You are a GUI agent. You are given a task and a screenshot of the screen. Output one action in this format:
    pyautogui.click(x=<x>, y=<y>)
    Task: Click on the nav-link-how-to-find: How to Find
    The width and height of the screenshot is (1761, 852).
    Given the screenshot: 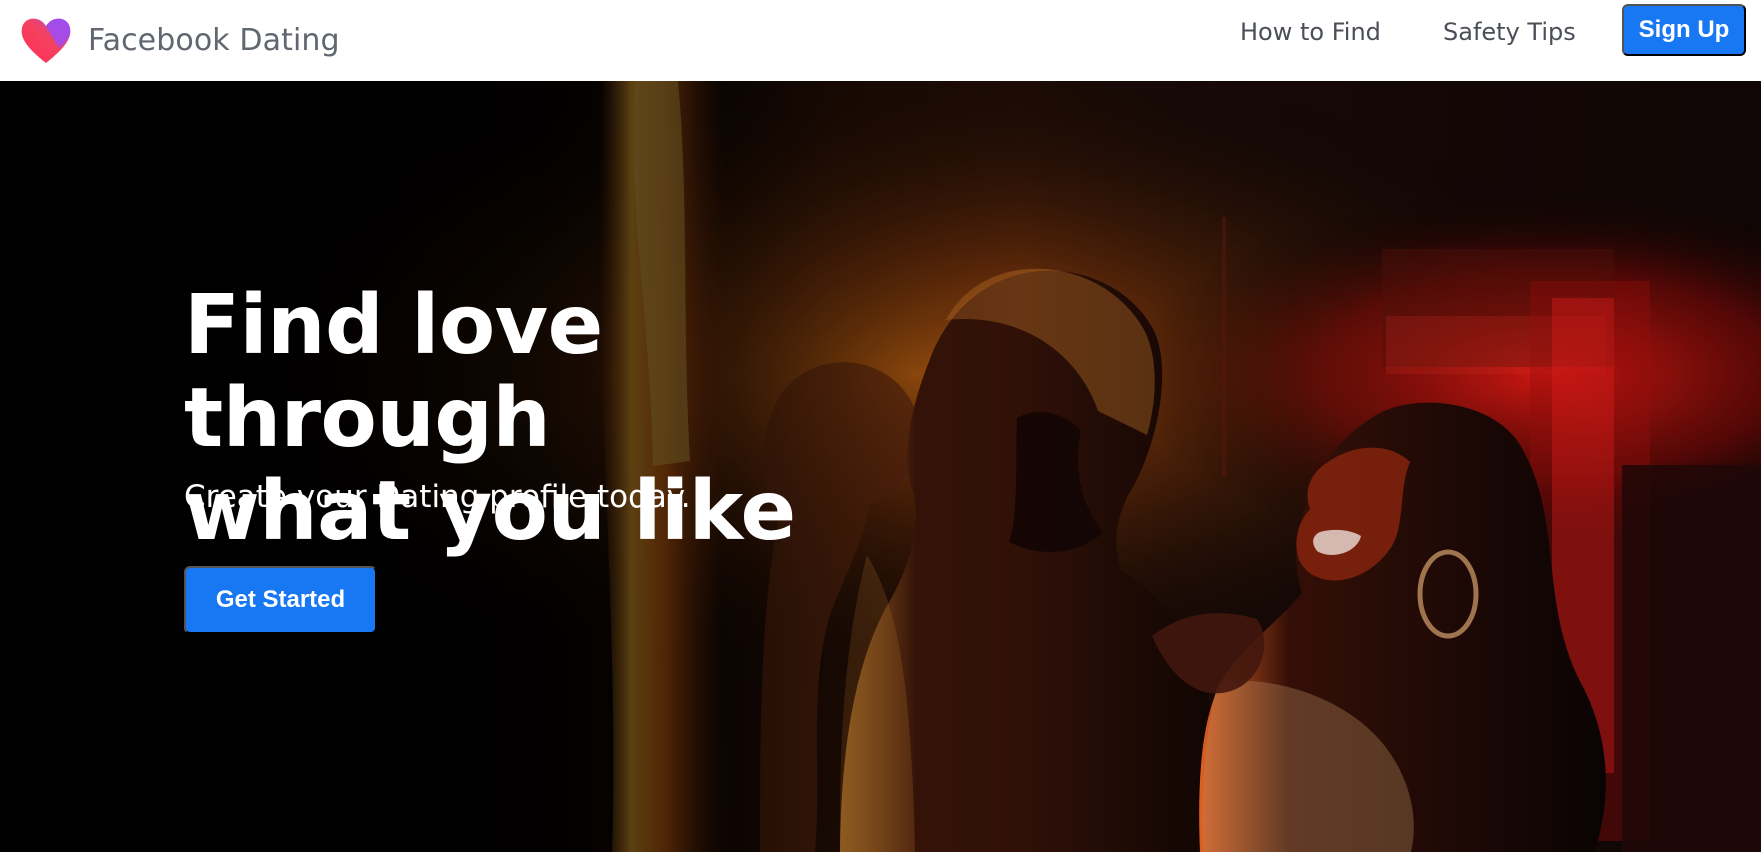 What is the action you would take?
    pyautogui.click(x=1310, y=32)
    